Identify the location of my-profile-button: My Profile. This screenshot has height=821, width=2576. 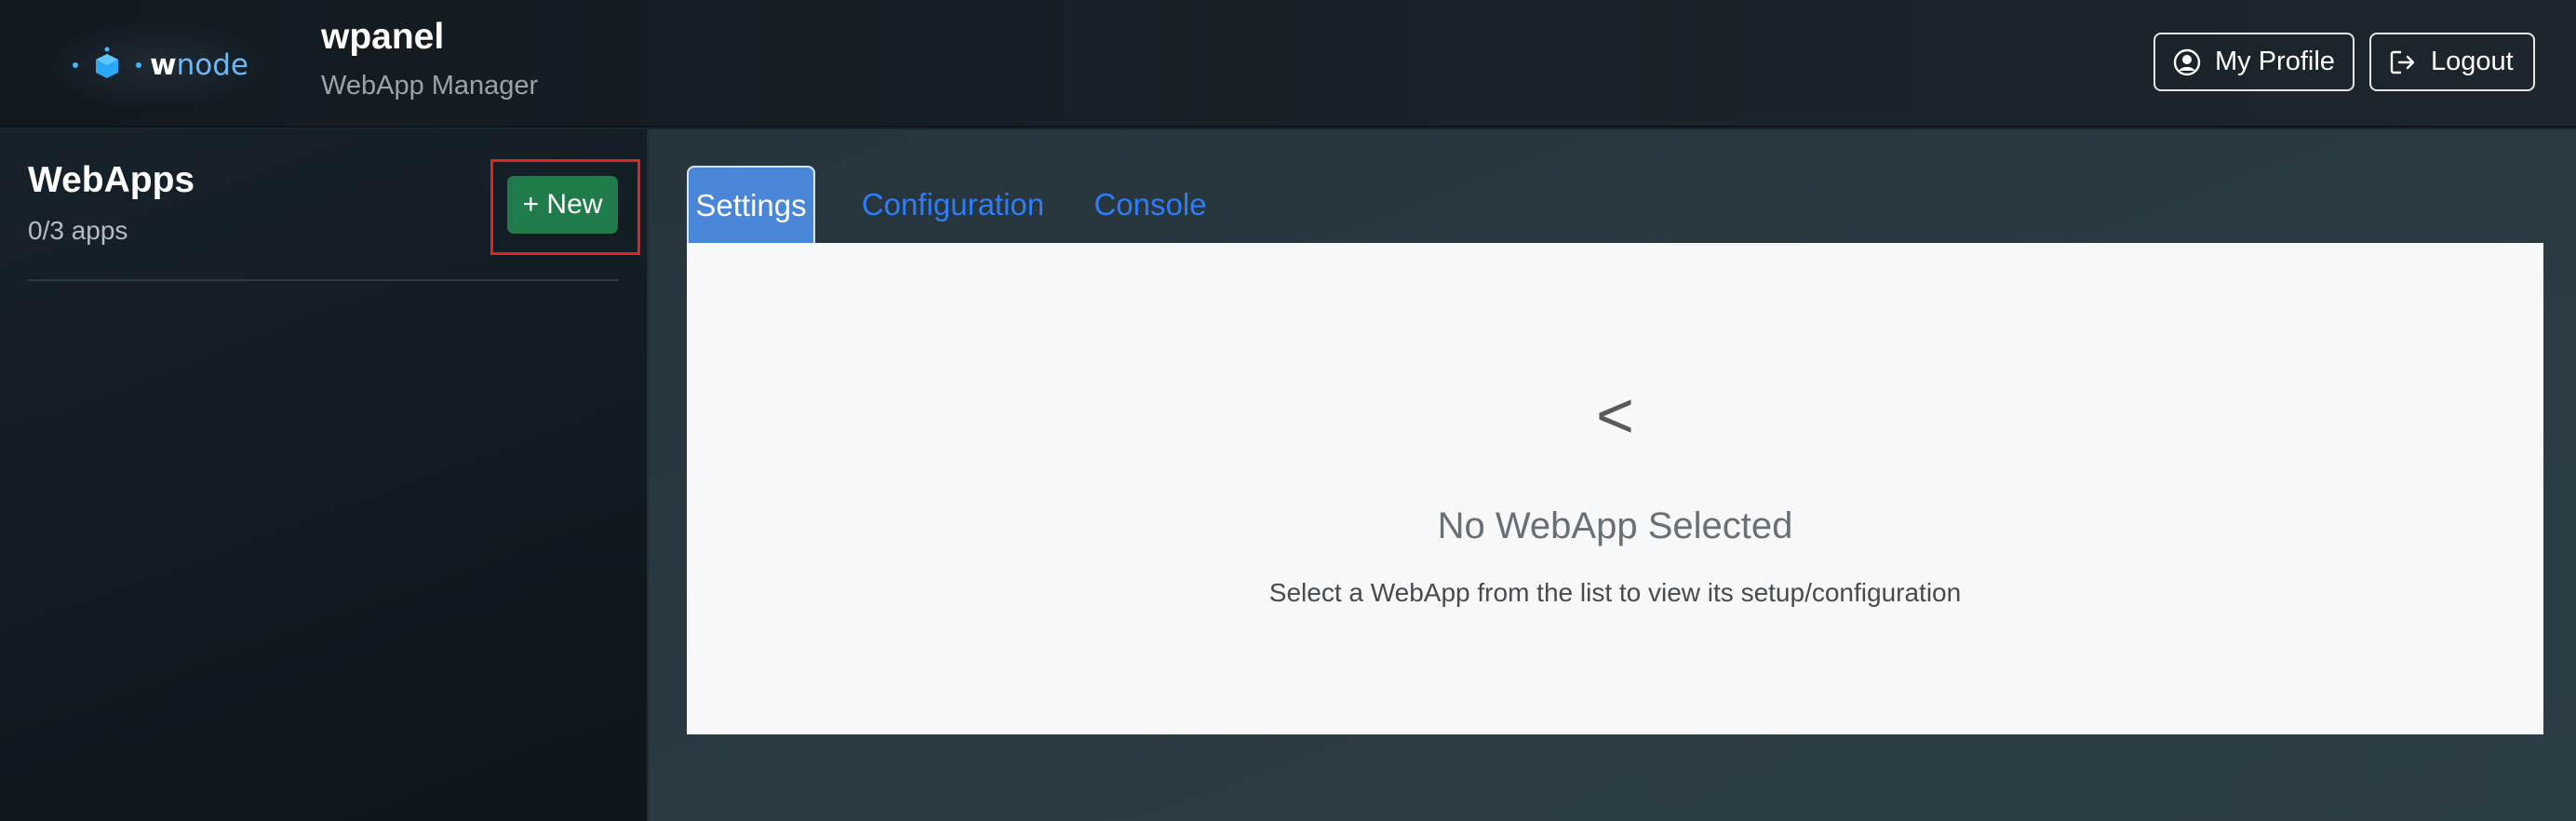
(2254, 62).